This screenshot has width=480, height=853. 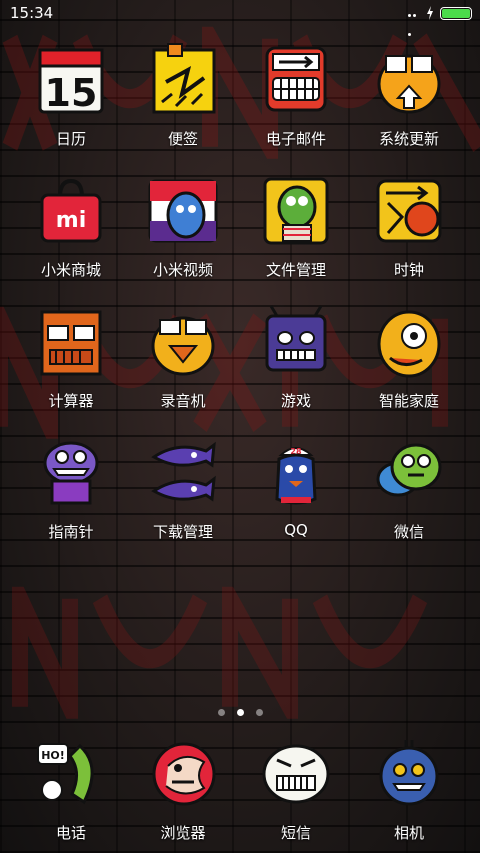 I want to click on app-recorder: 录音机, so click(x=183, y=360).